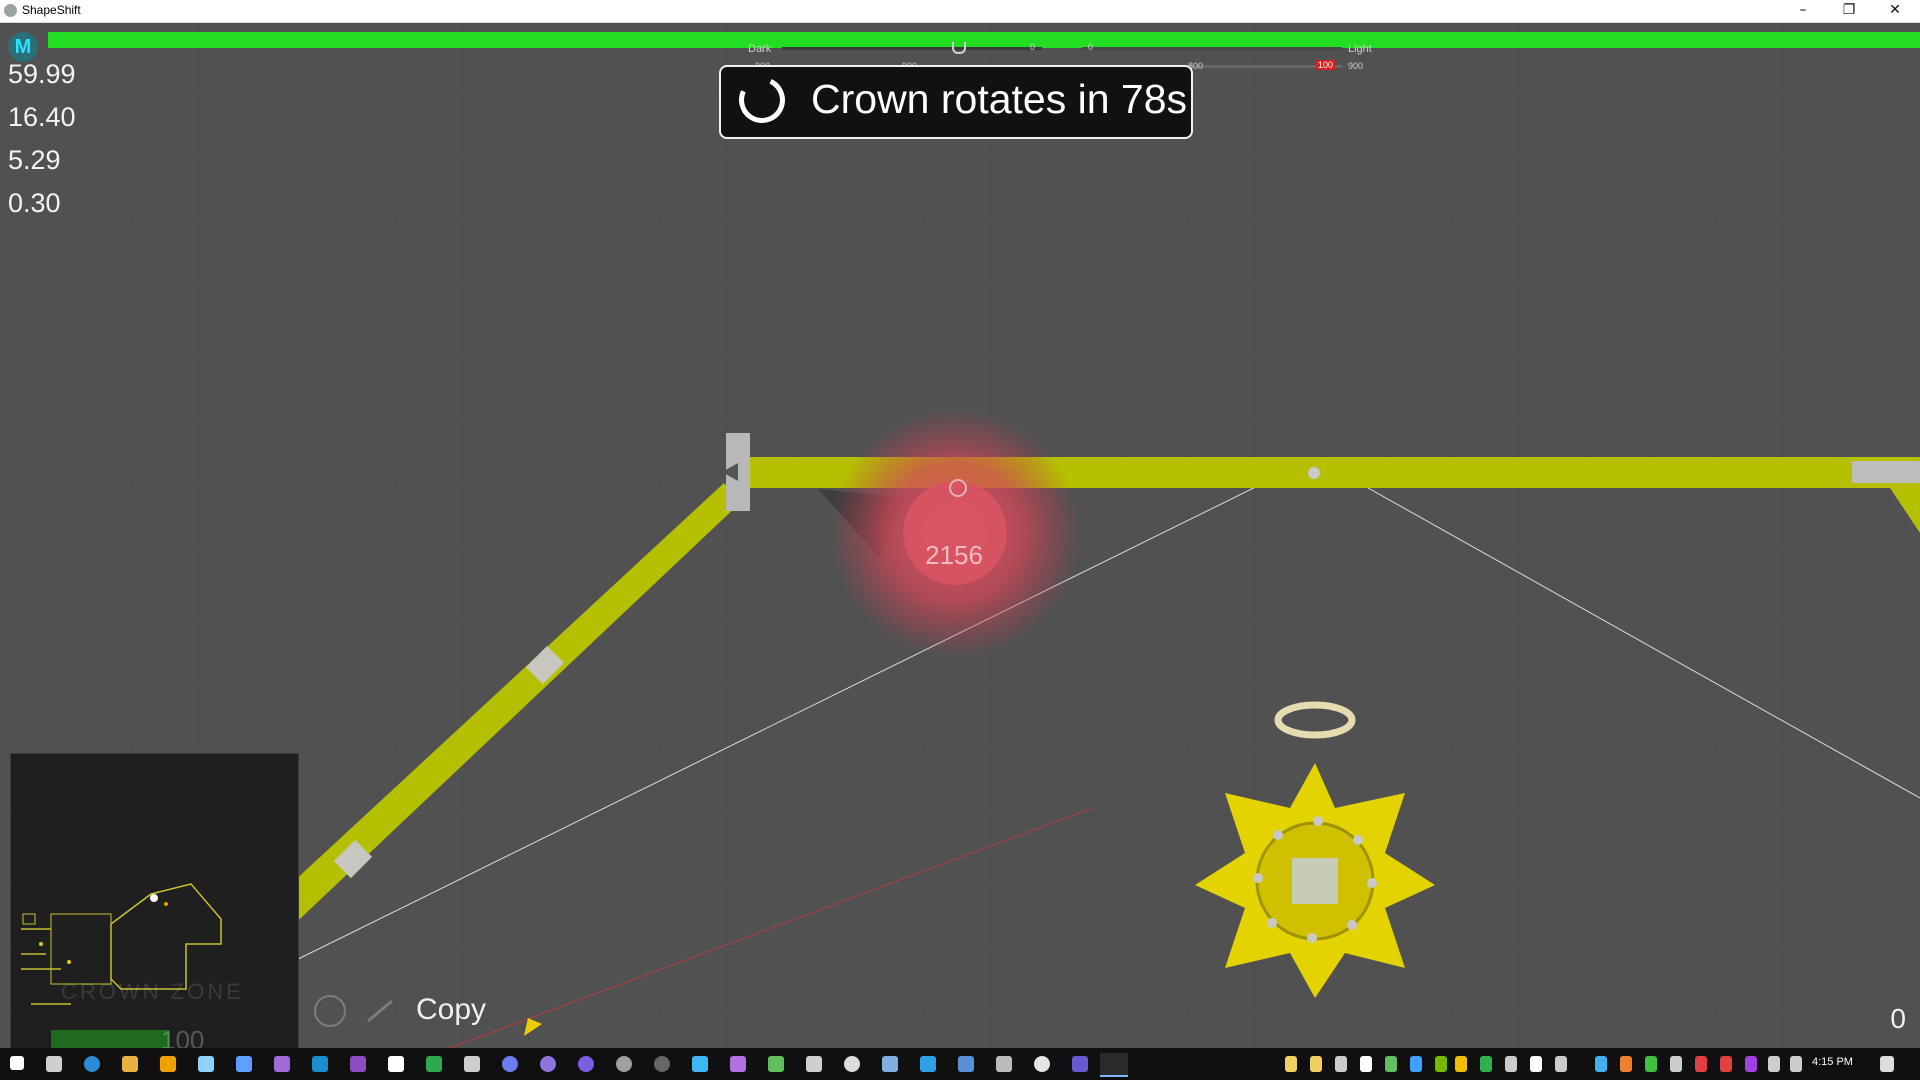 The image size is (1920, 1080). Describe the element at coordinates (1751, 1064) in the screenshot. I see `onenote-icon` at that location.